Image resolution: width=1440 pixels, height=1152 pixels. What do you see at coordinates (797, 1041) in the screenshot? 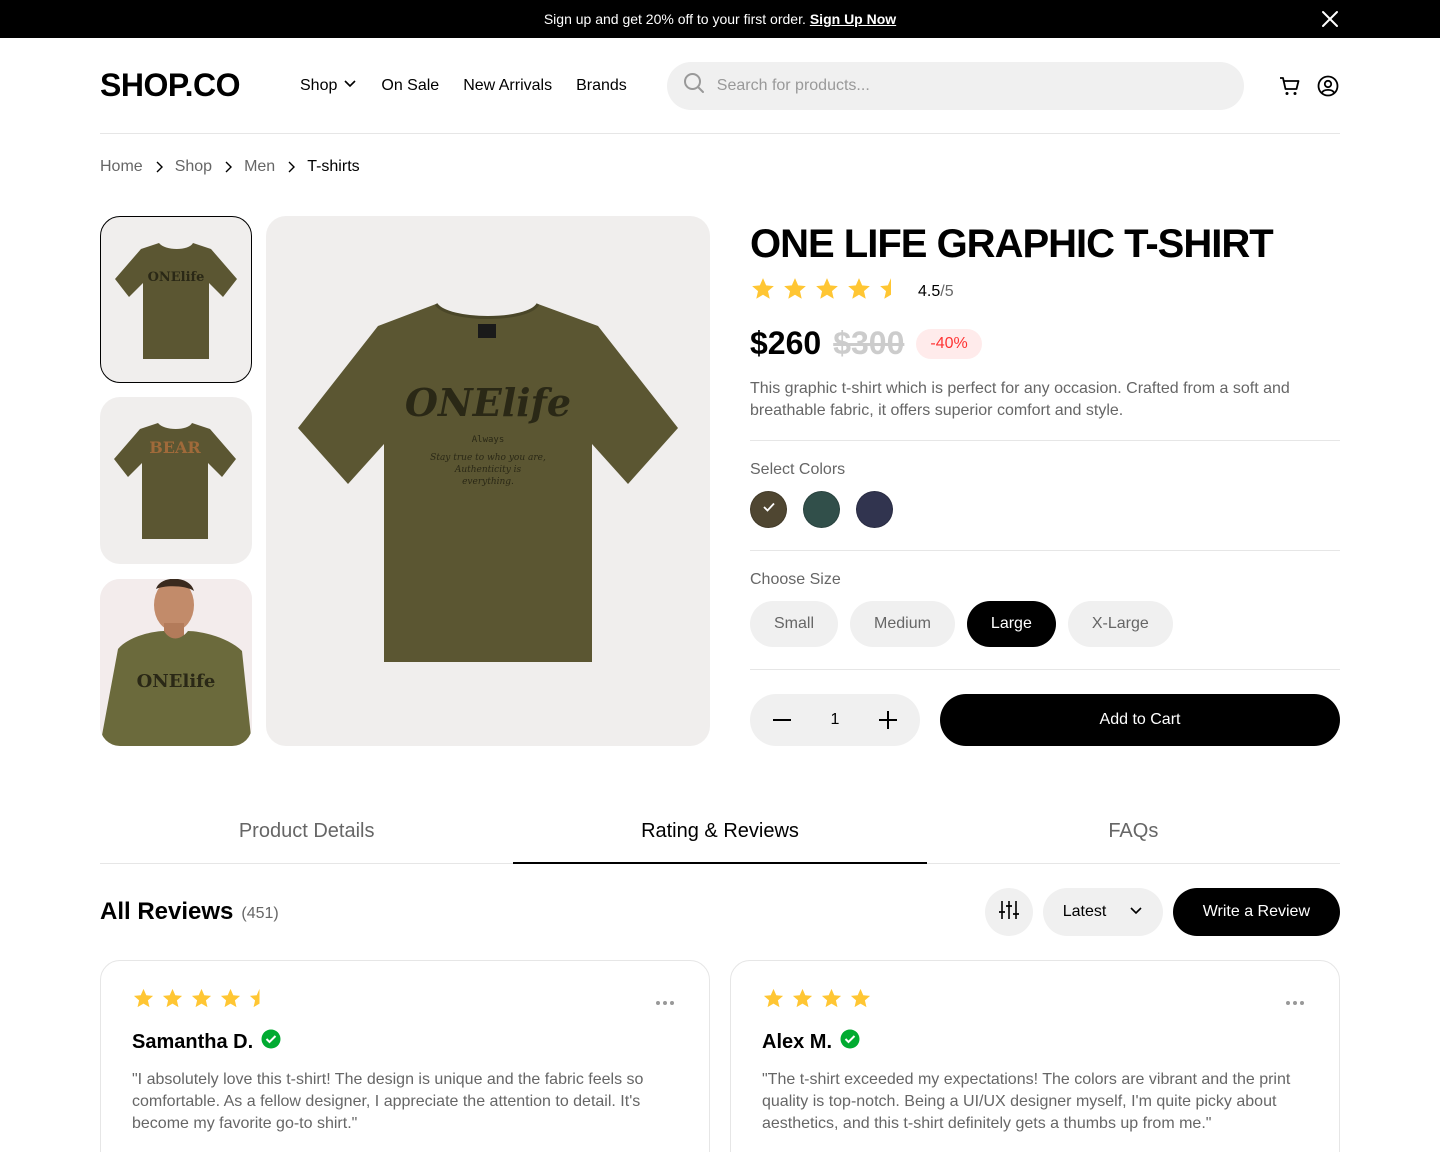
I see `reviewer-name: Alex M.` at bounding box center [797, 1041].